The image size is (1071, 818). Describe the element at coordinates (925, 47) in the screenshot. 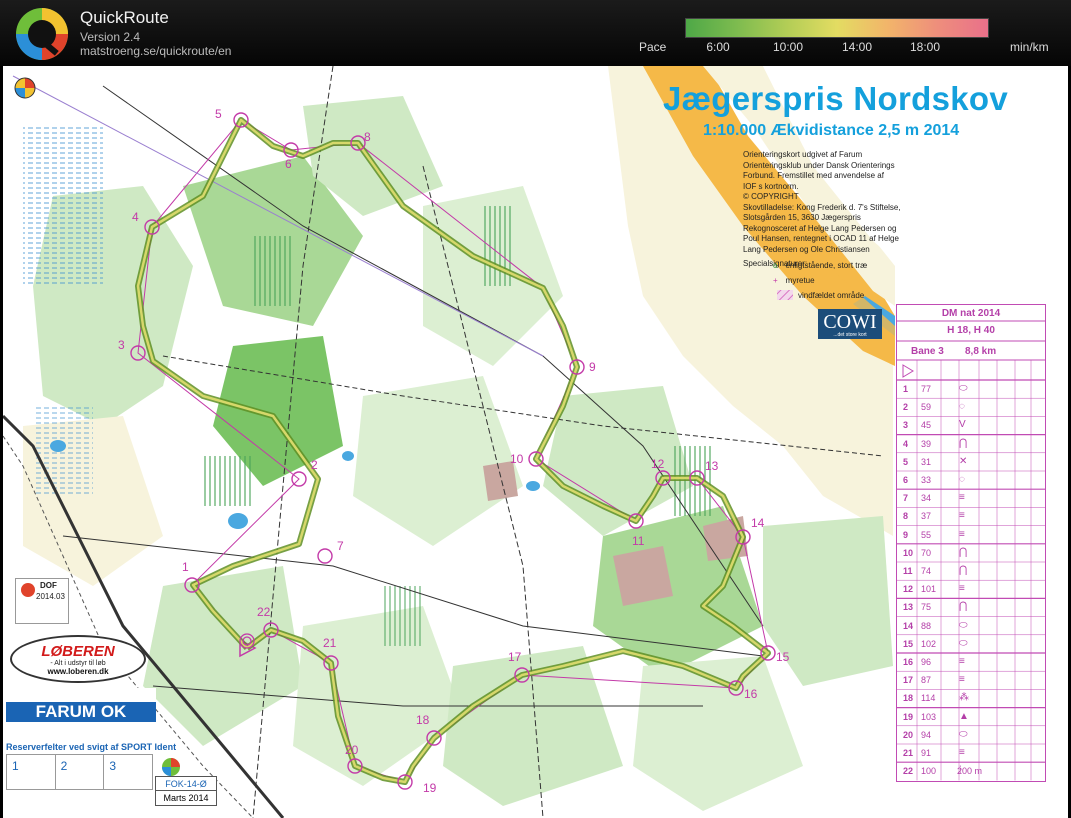

I see `pace-tick: 18:00` at that location.